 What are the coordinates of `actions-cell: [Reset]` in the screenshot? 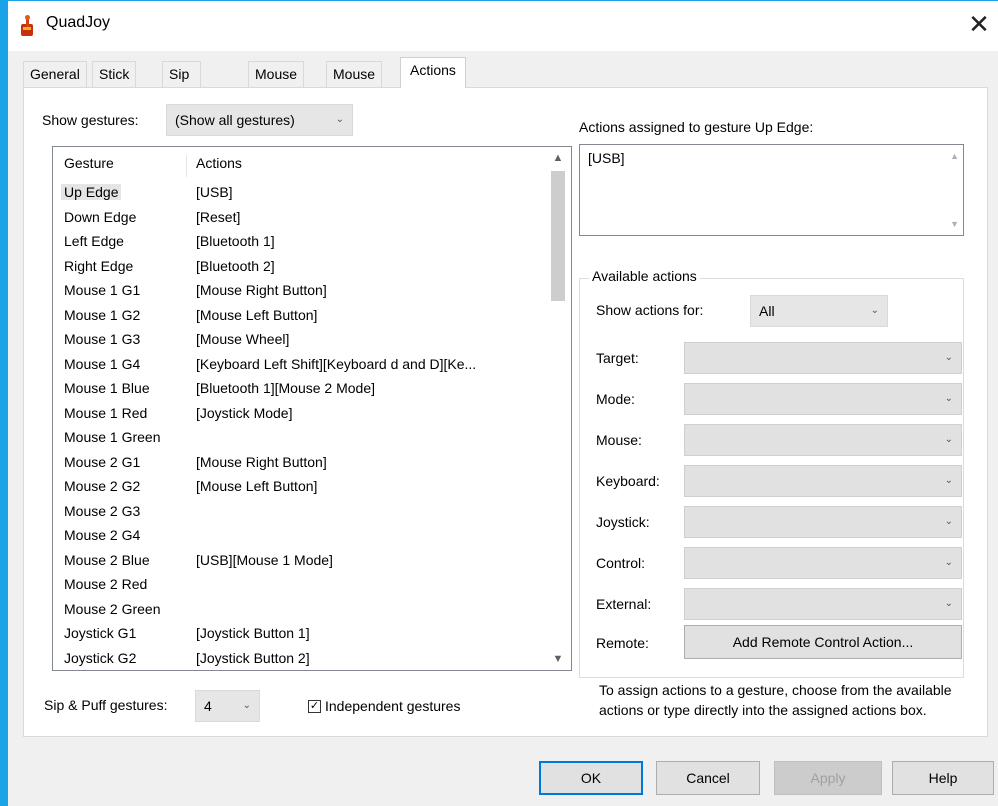 It's located at (218, 216).